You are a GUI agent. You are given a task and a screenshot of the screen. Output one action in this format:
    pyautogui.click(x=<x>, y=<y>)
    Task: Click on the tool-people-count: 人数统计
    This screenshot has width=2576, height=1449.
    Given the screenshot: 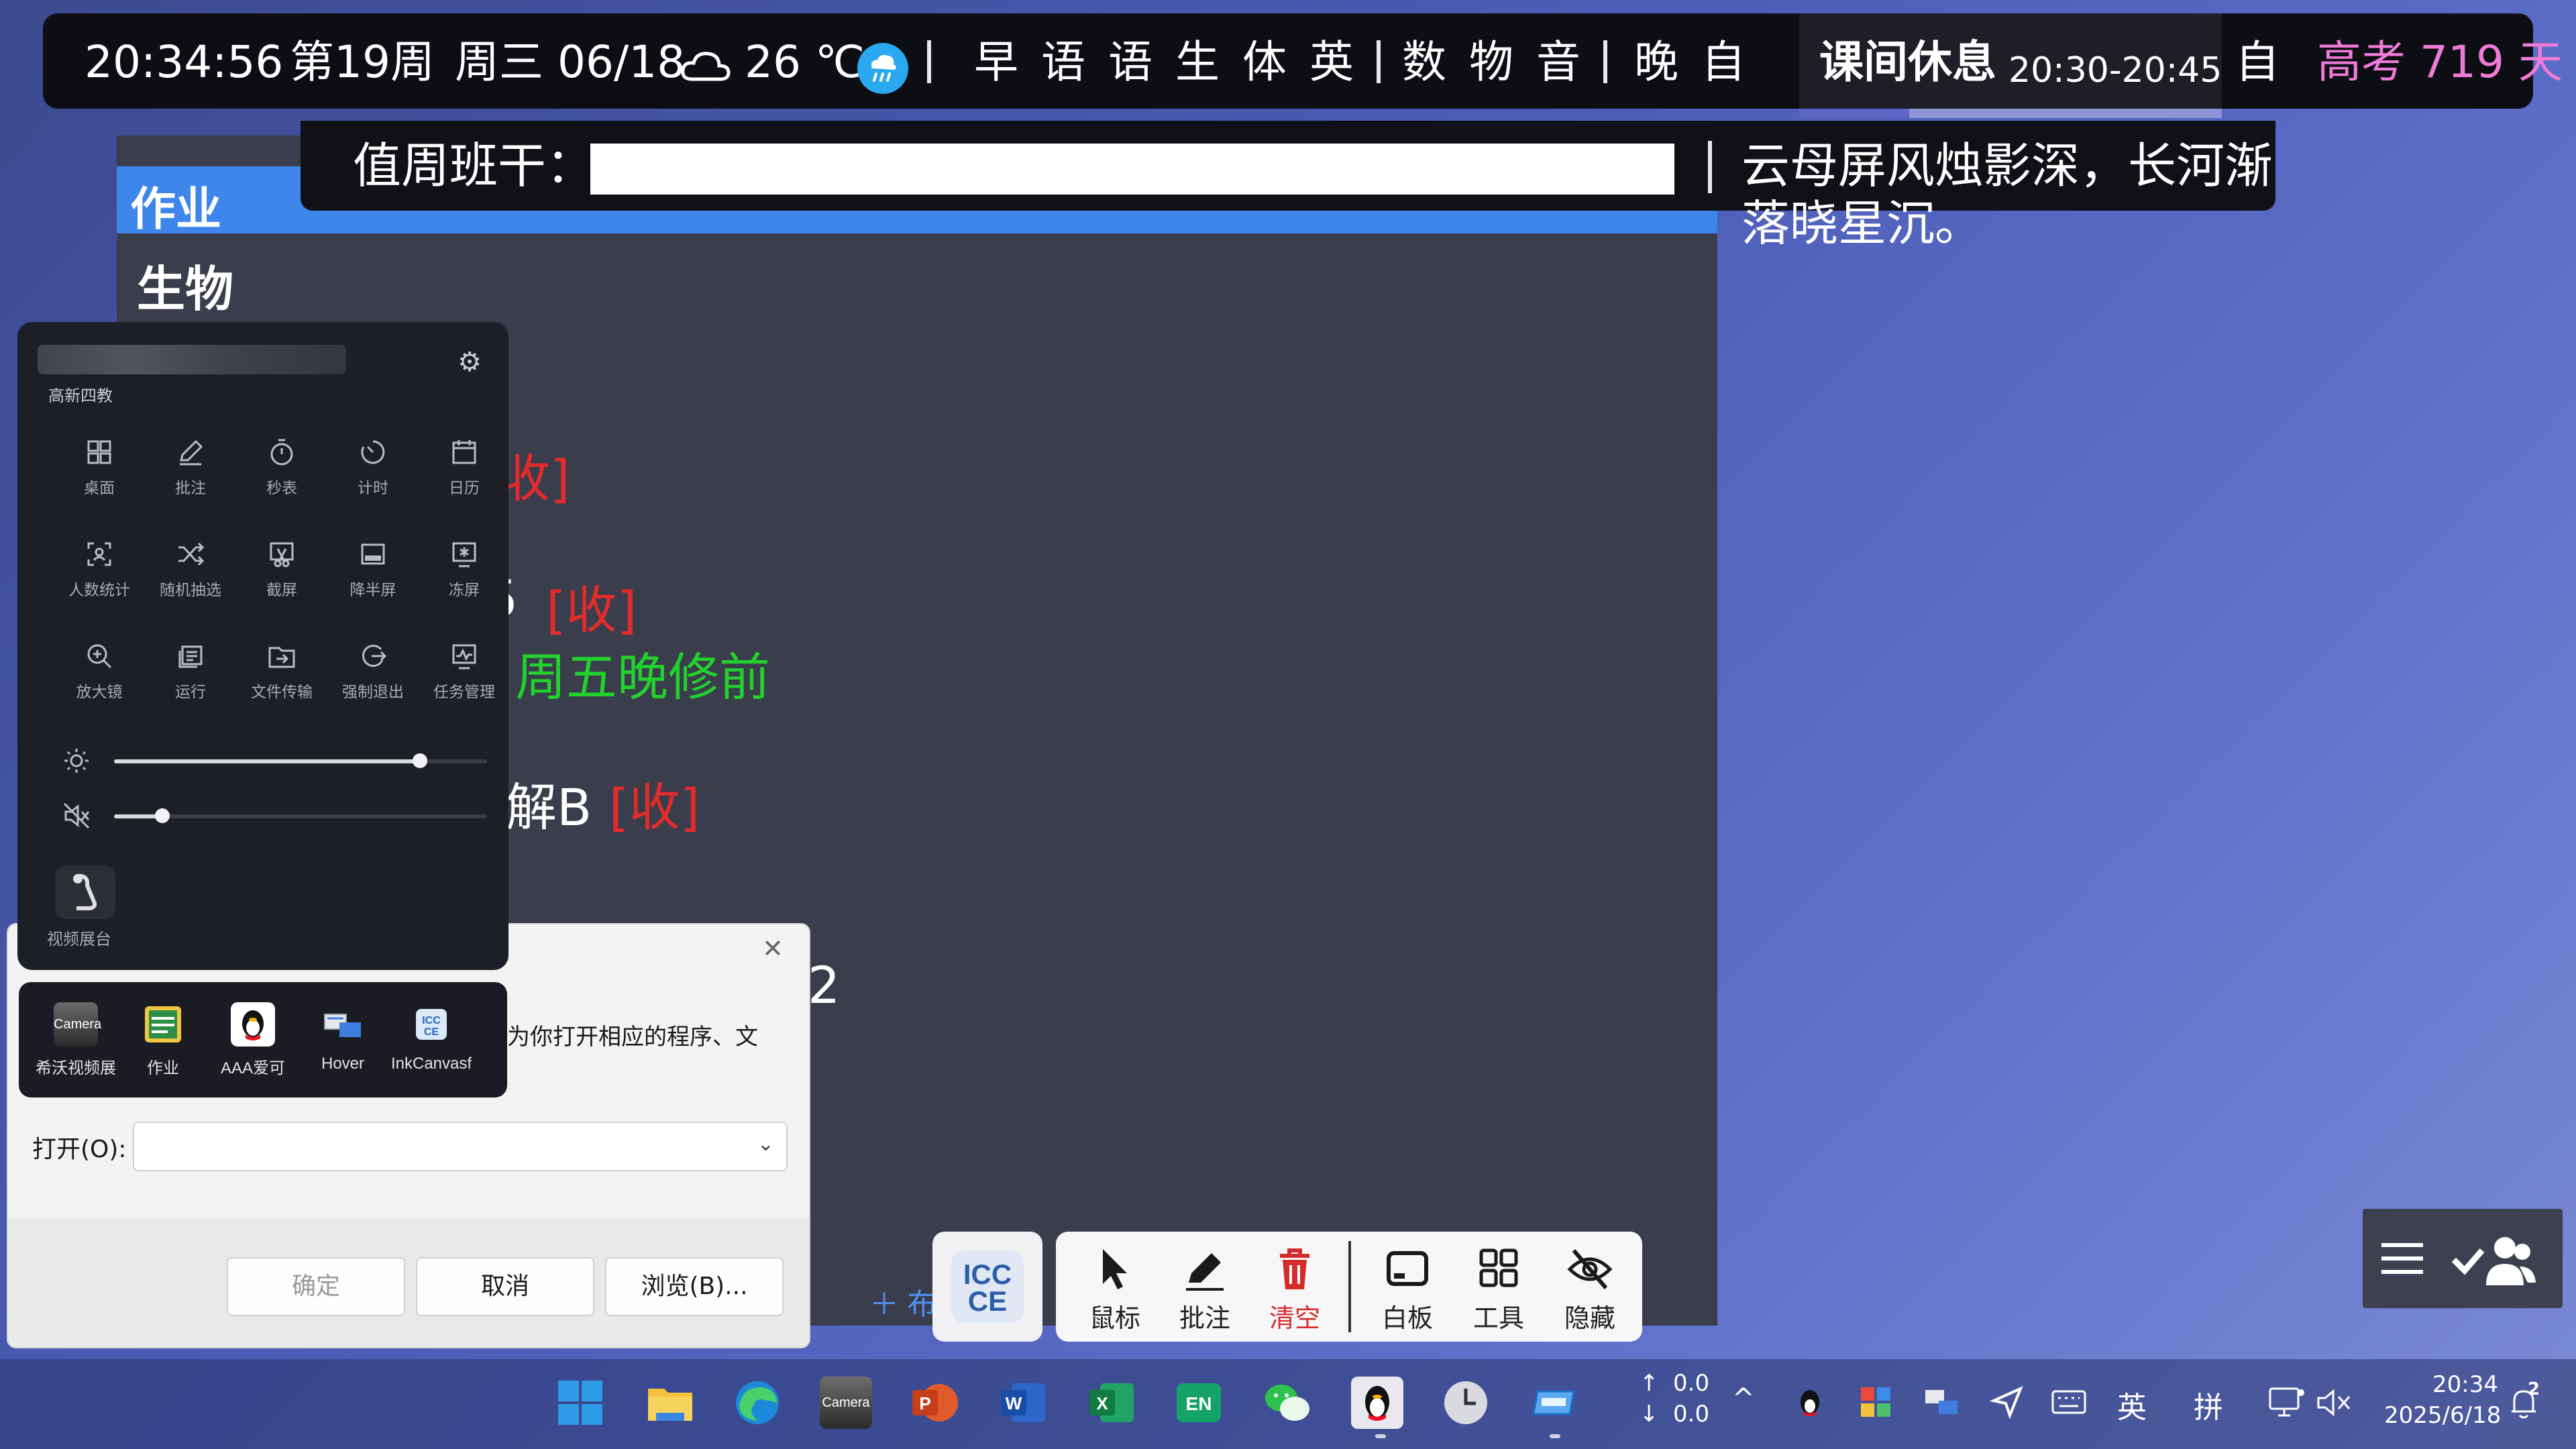 What is the action you would take?
    pyautogui.click(x=99, y=568)
    